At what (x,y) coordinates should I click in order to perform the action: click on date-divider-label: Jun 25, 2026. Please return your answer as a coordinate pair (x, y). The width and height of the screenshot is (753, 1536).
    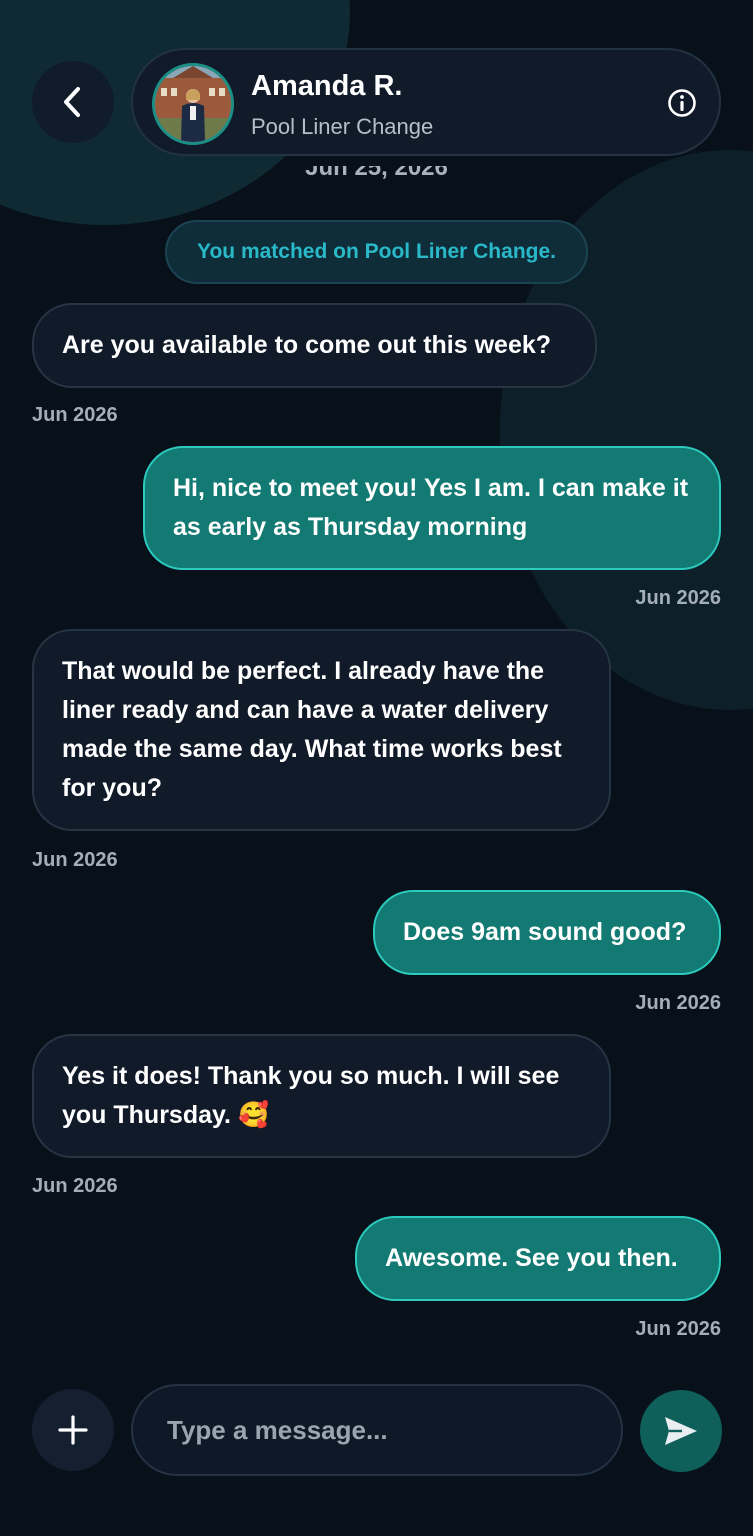
    Looking at the image, I should click on (376, 173).